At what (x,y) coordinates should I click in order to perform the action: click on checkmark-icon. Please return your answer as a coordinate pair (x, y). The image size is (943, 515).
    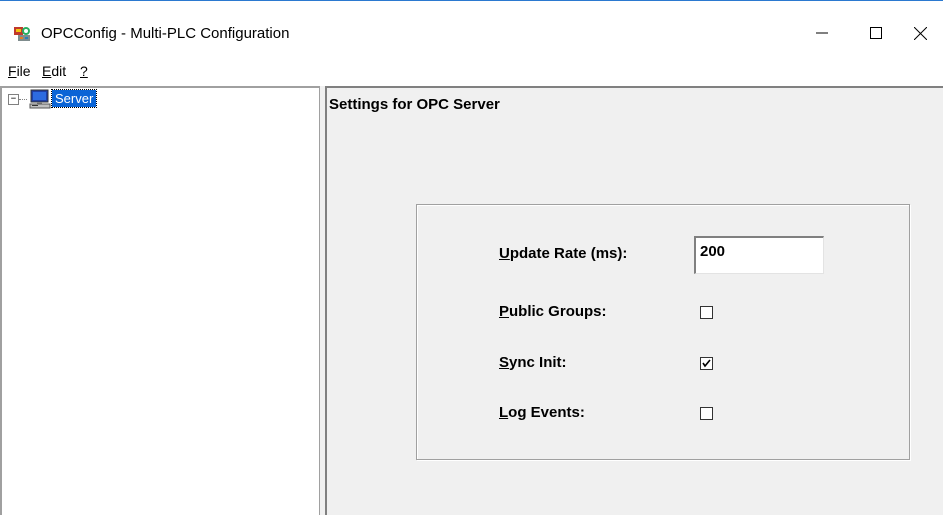
    Looking at the image, I should click on (706, 363).